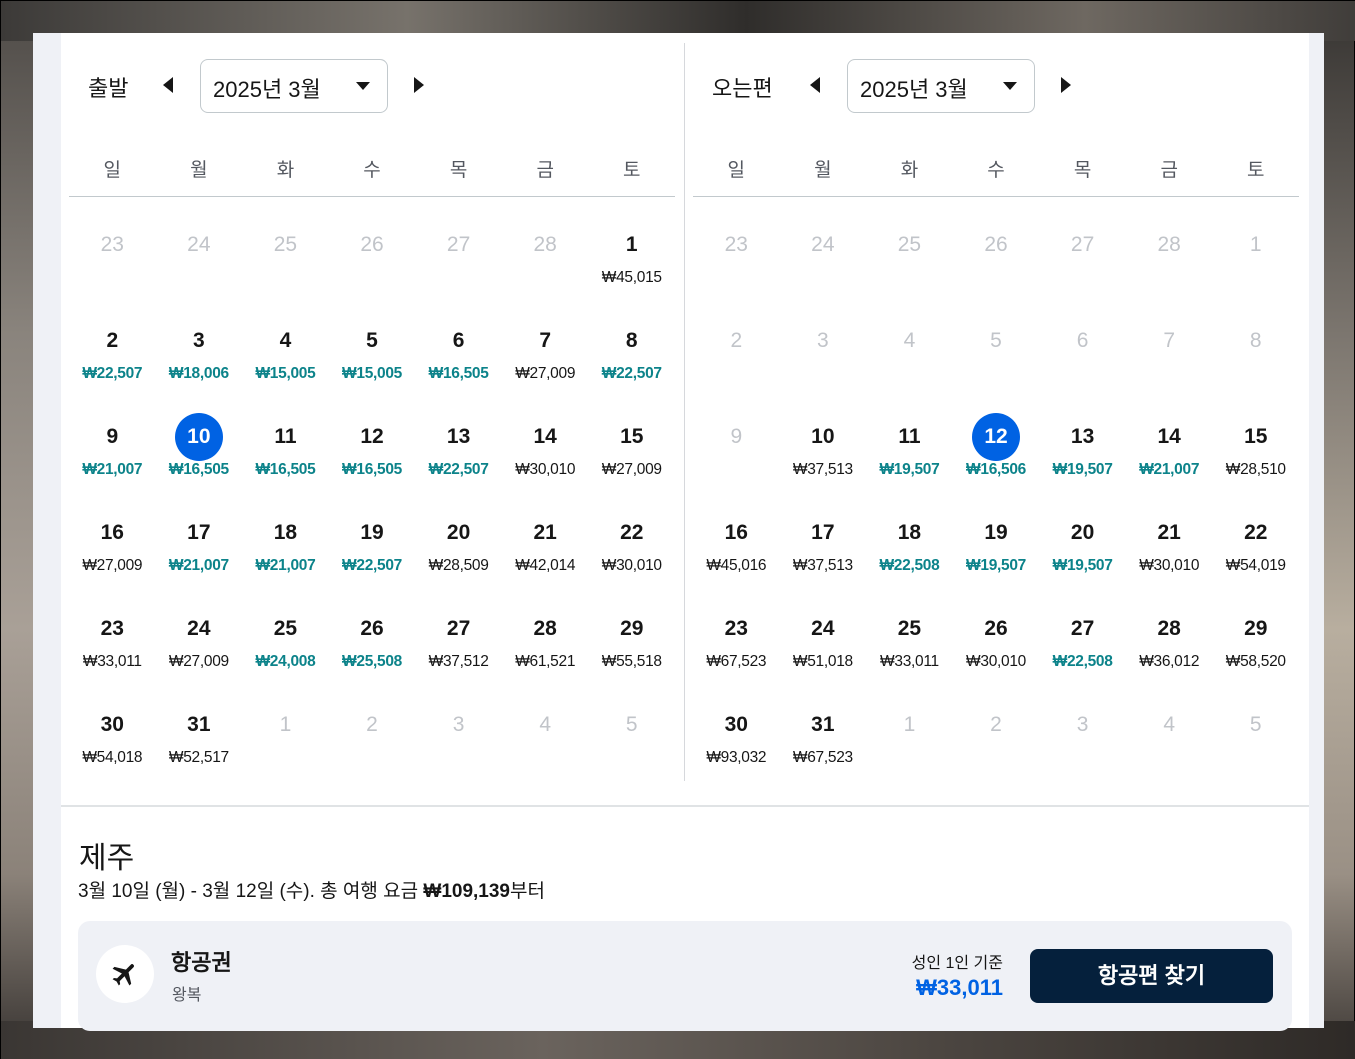 Image resolution: width=1355 pixels, height=1059 pixels. I want to click on day-cell: 23 ₩67,523, so click(736, 645).